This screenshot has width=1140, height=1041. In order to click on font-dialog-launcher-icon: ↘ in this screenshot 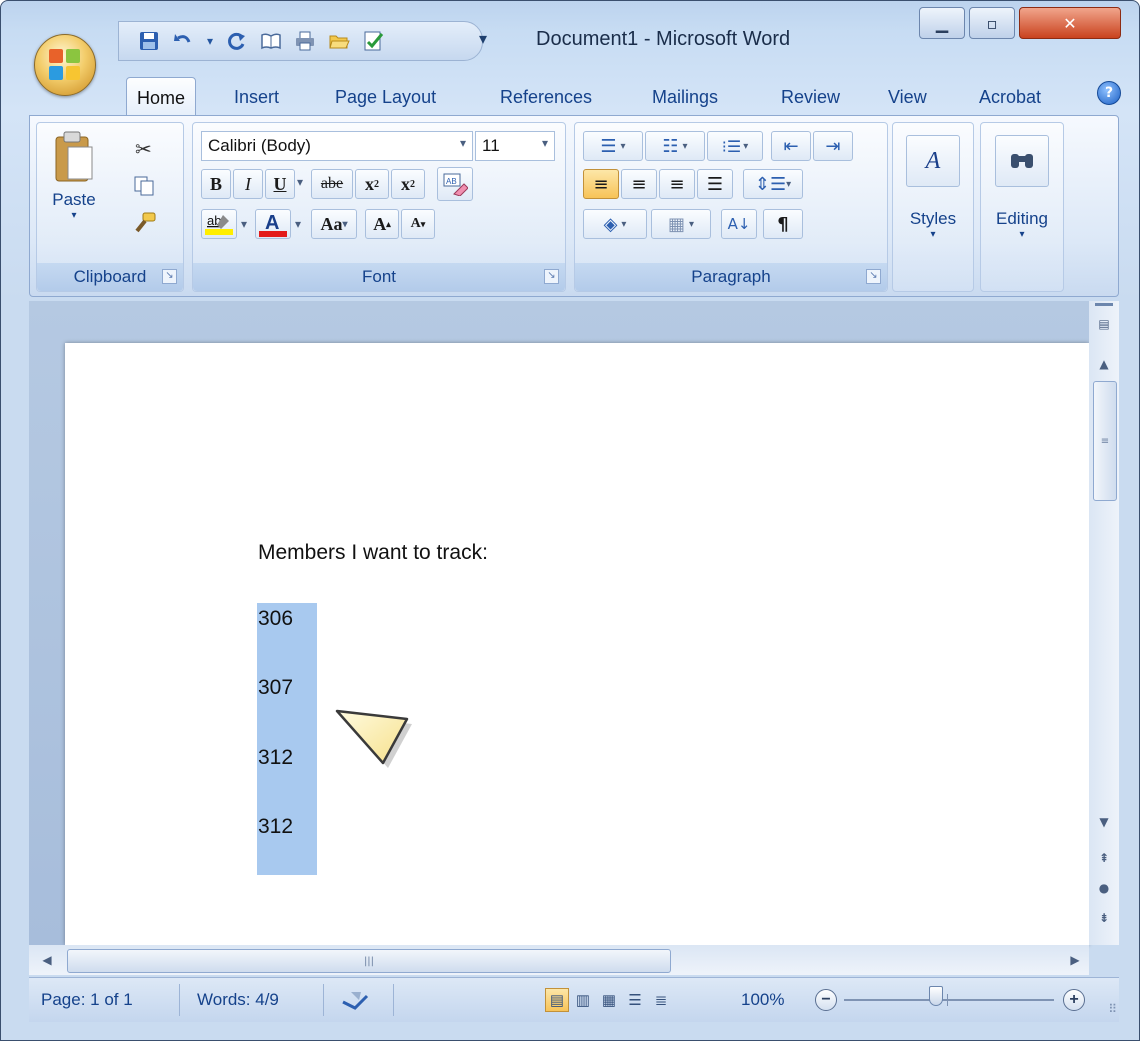, I will do `click(551, 276)`.